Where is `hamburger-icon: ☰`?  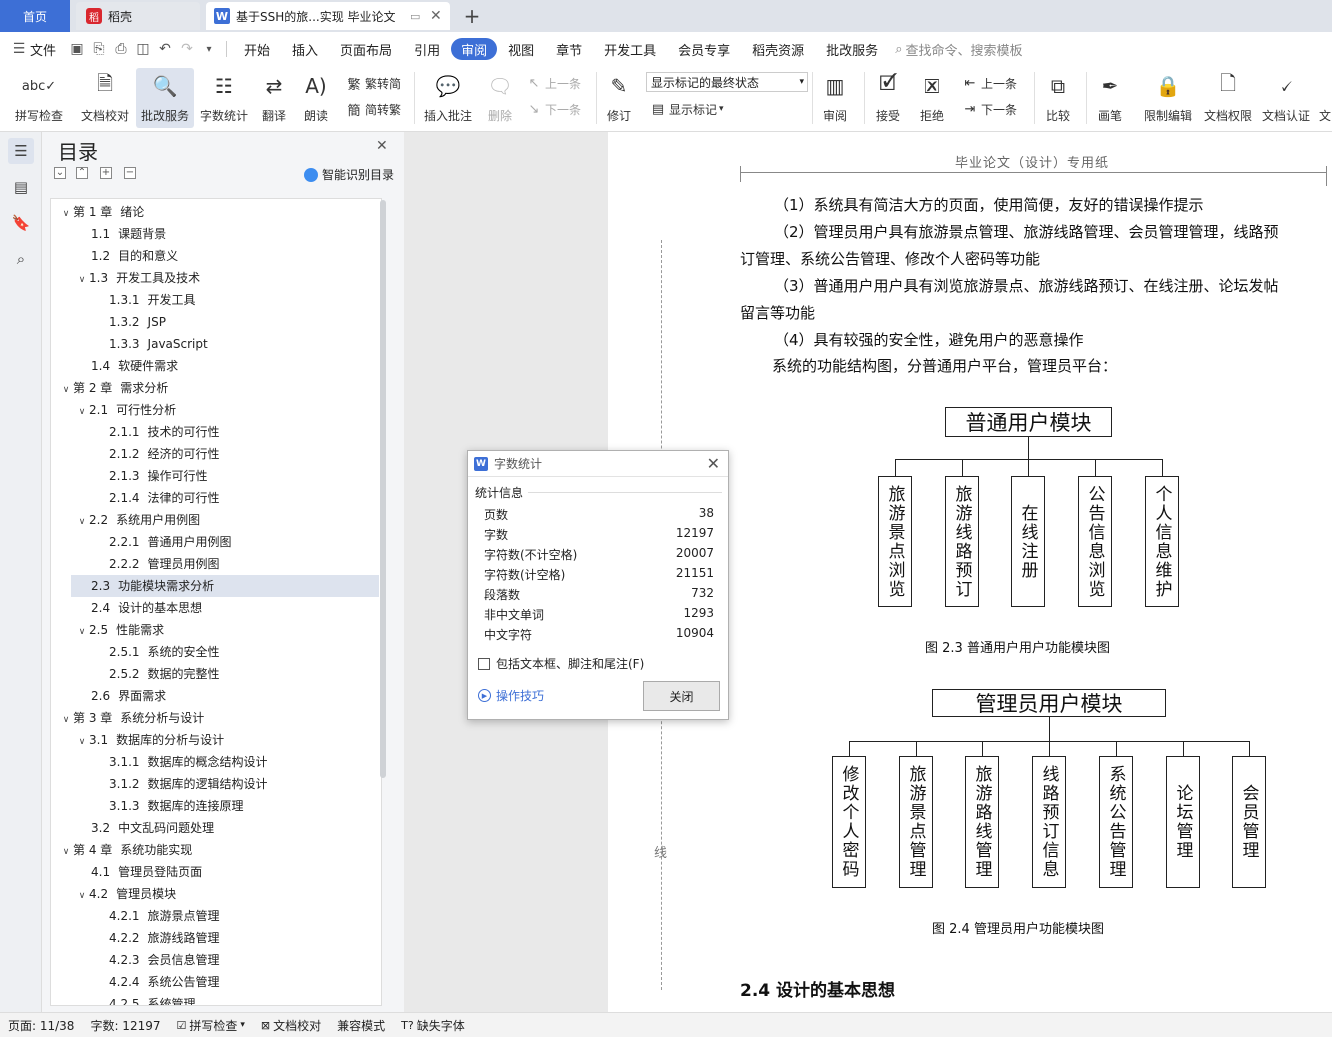
hamburger-icon: ☰ is located at coordinates (19, 49).